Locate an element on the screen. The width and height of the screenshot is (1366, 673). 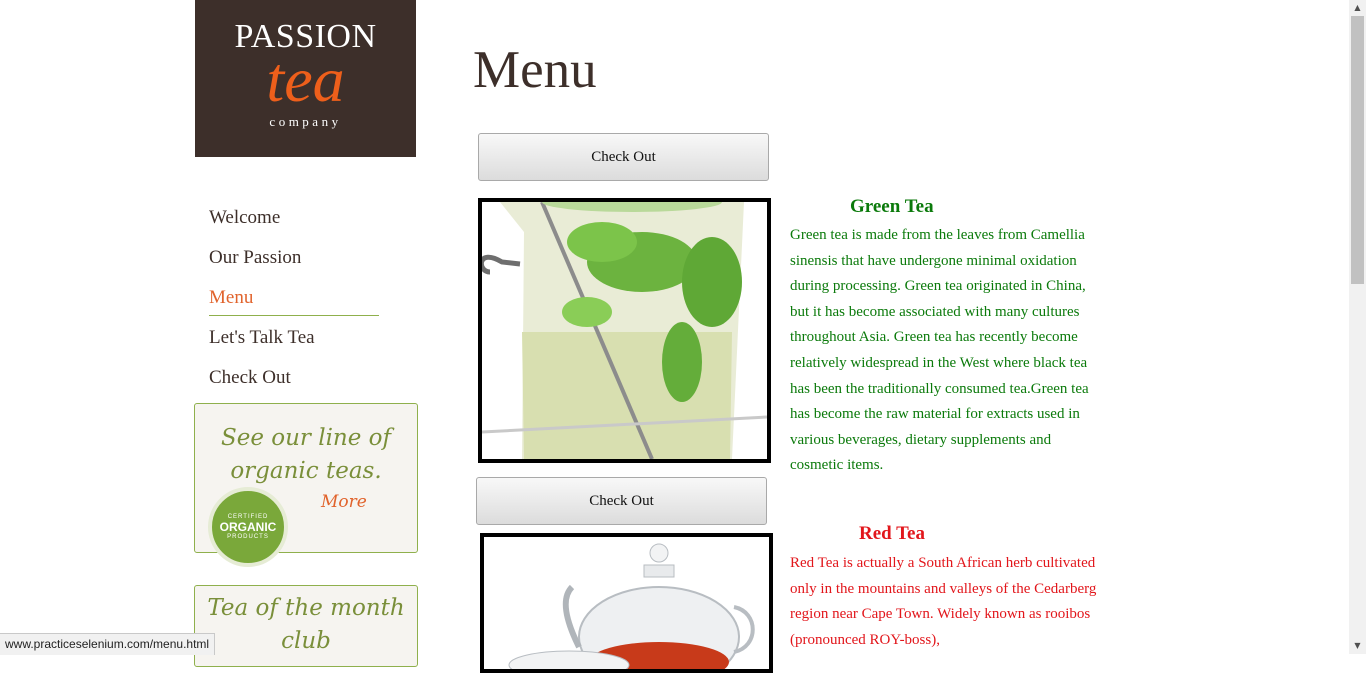
green-tea-glass-illustration is located at coordinates (624, 330).